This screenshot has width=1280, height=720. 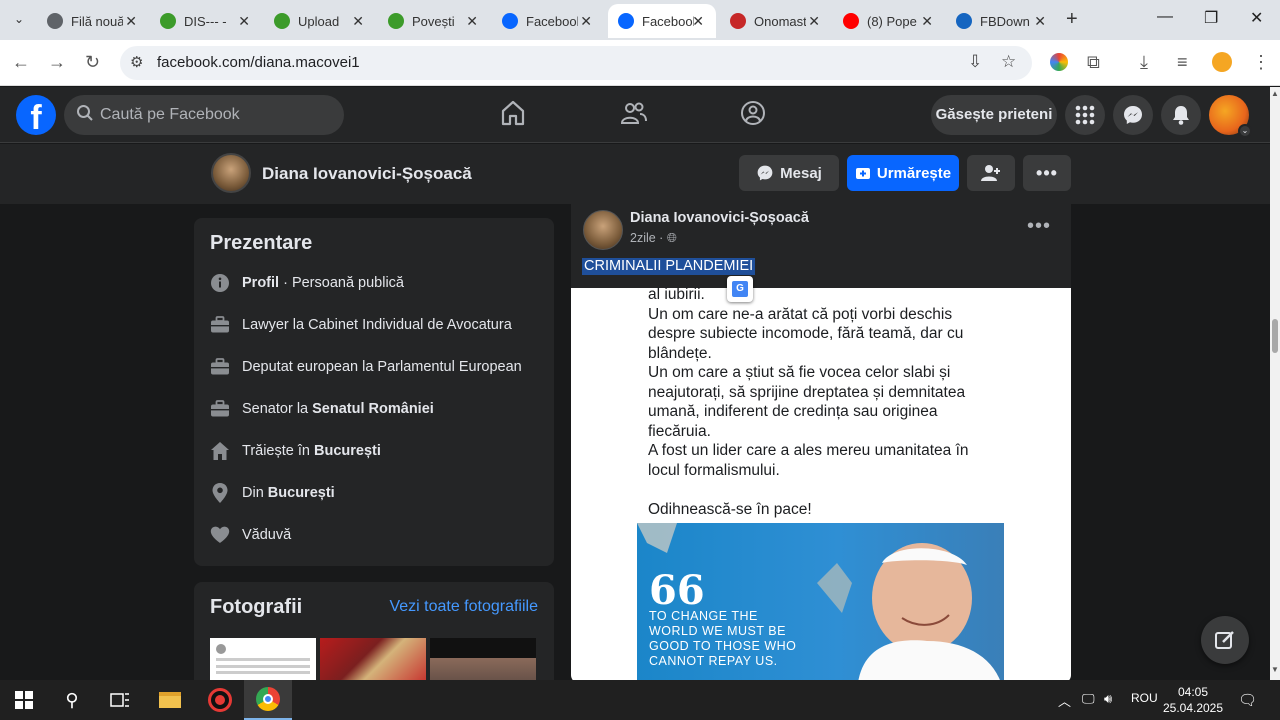 What do you see at coordinates (206, 21) in the screenshot?
I see `browser-tab: DIS--- - ✕` at bounding box center [206, 21].